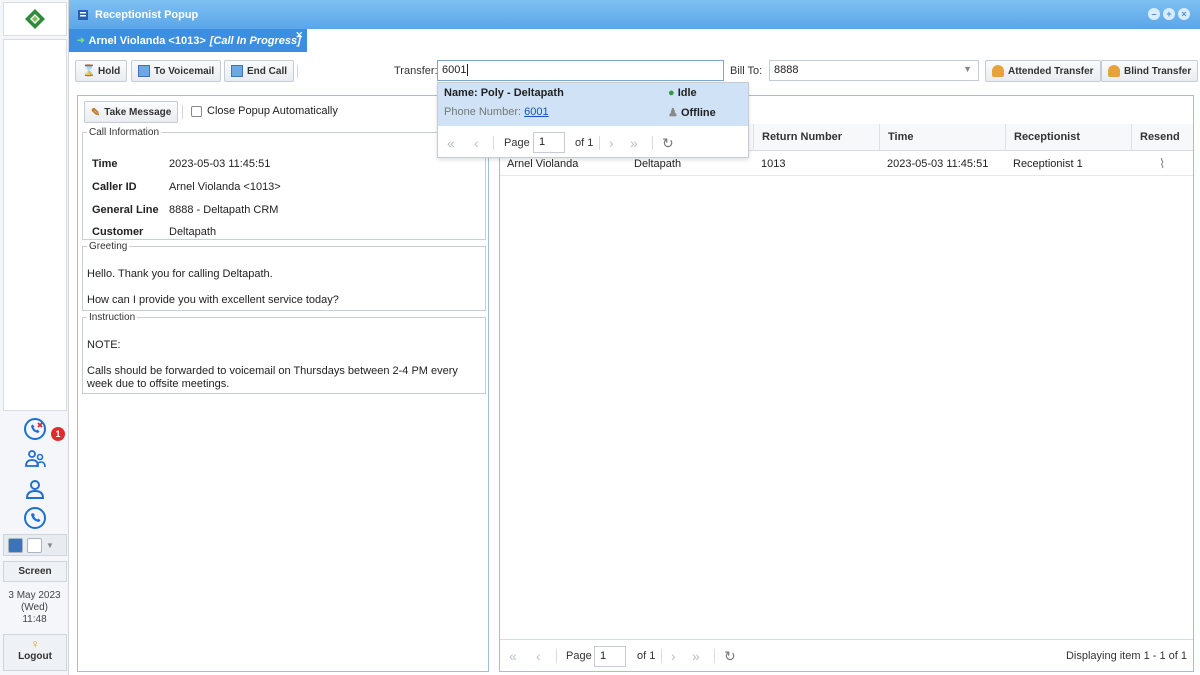 The width and height of the screenshot is (1200, 675). I want to click on phone-label: Phone Number:, so click(483, 112).